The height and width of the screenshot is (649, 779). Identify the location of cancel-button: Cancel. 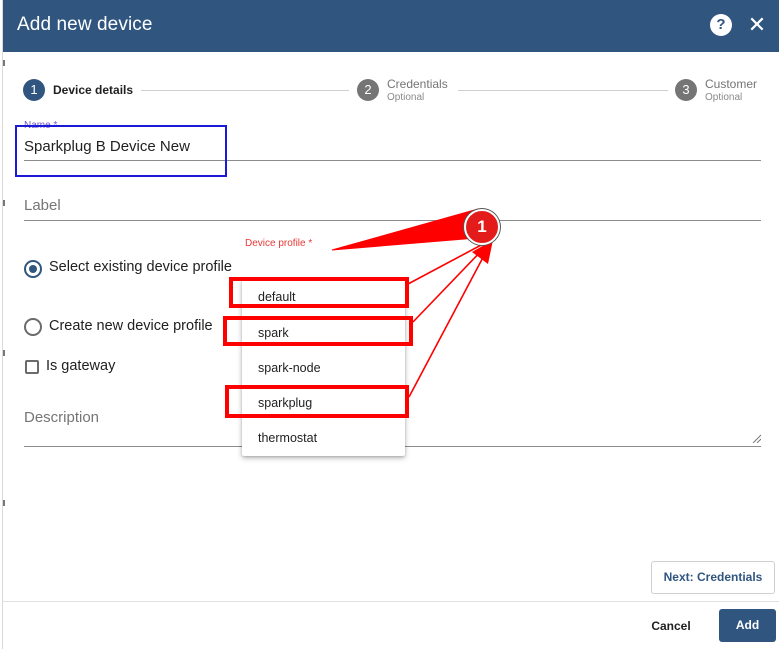
(671, 626).